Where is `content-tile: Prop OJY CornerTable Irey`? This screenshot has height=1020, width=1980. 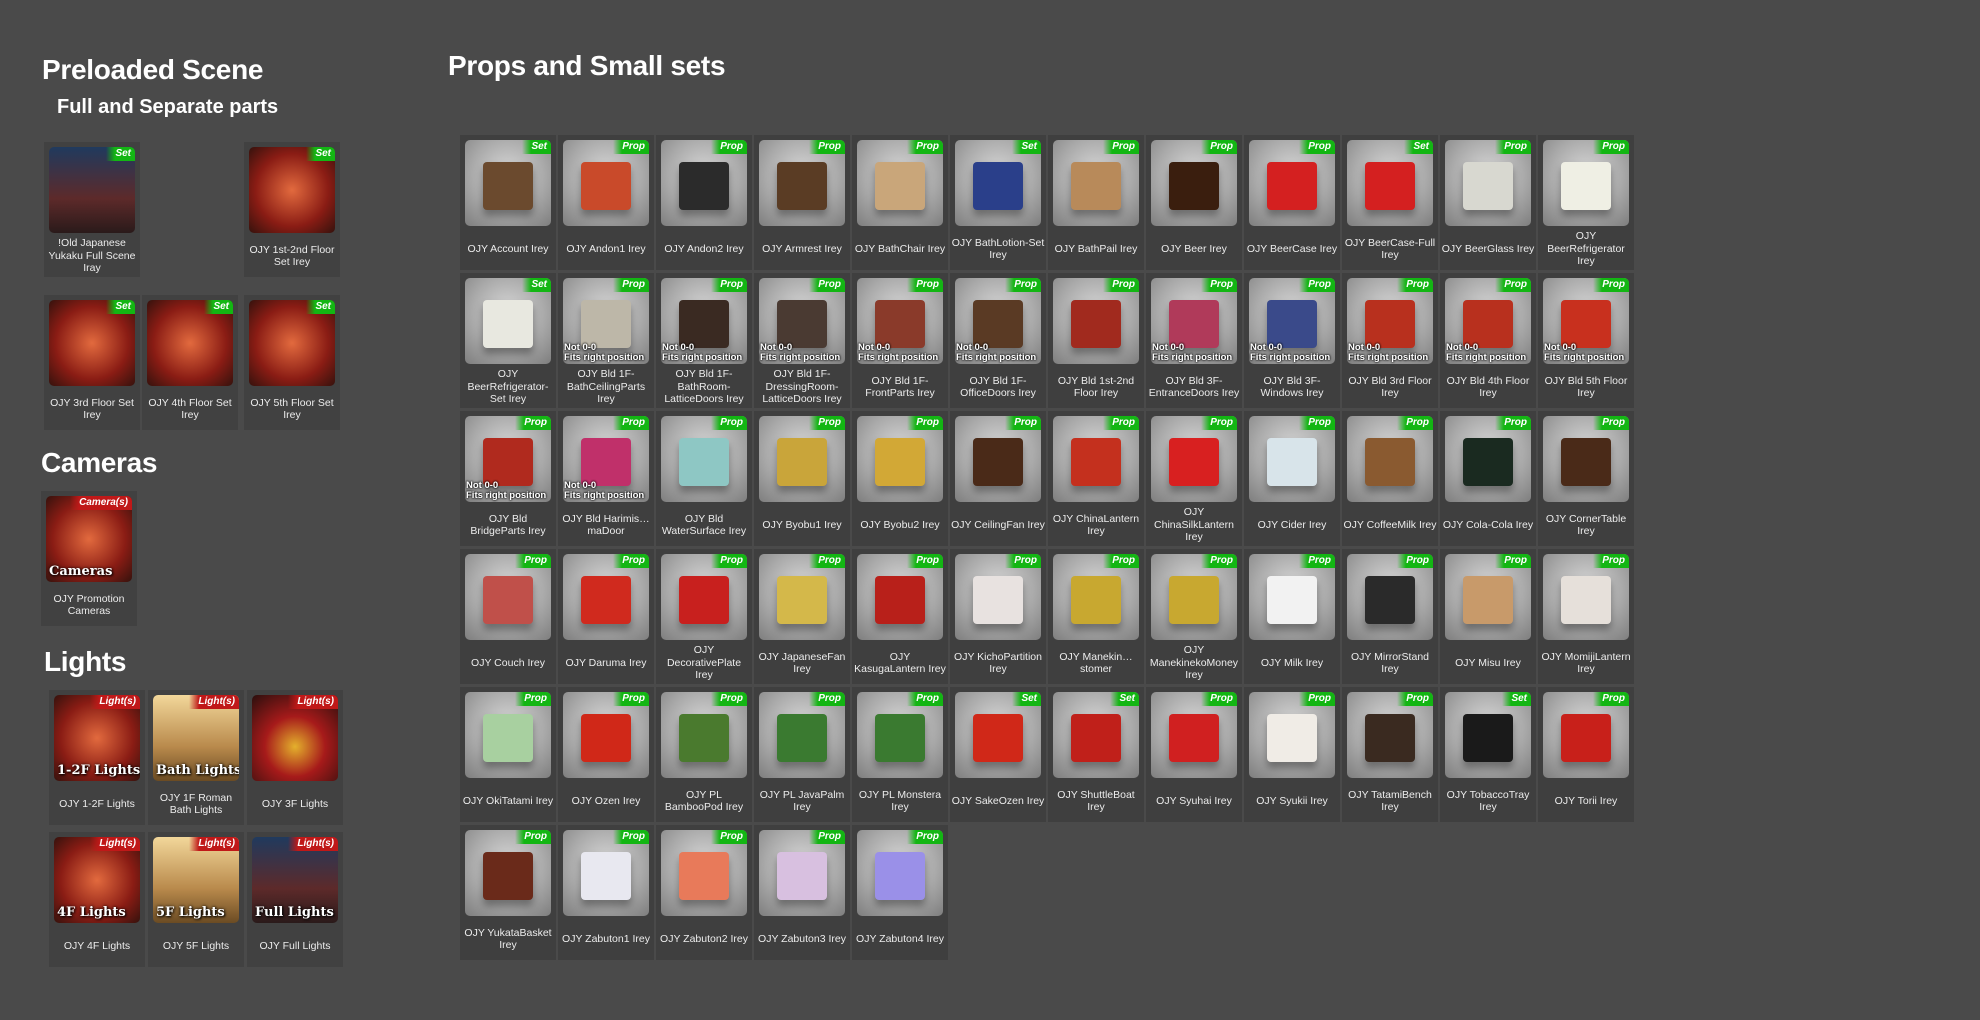 content-tile: Prop OJY CornerTable Irey is located at coordinates (1586, 478).